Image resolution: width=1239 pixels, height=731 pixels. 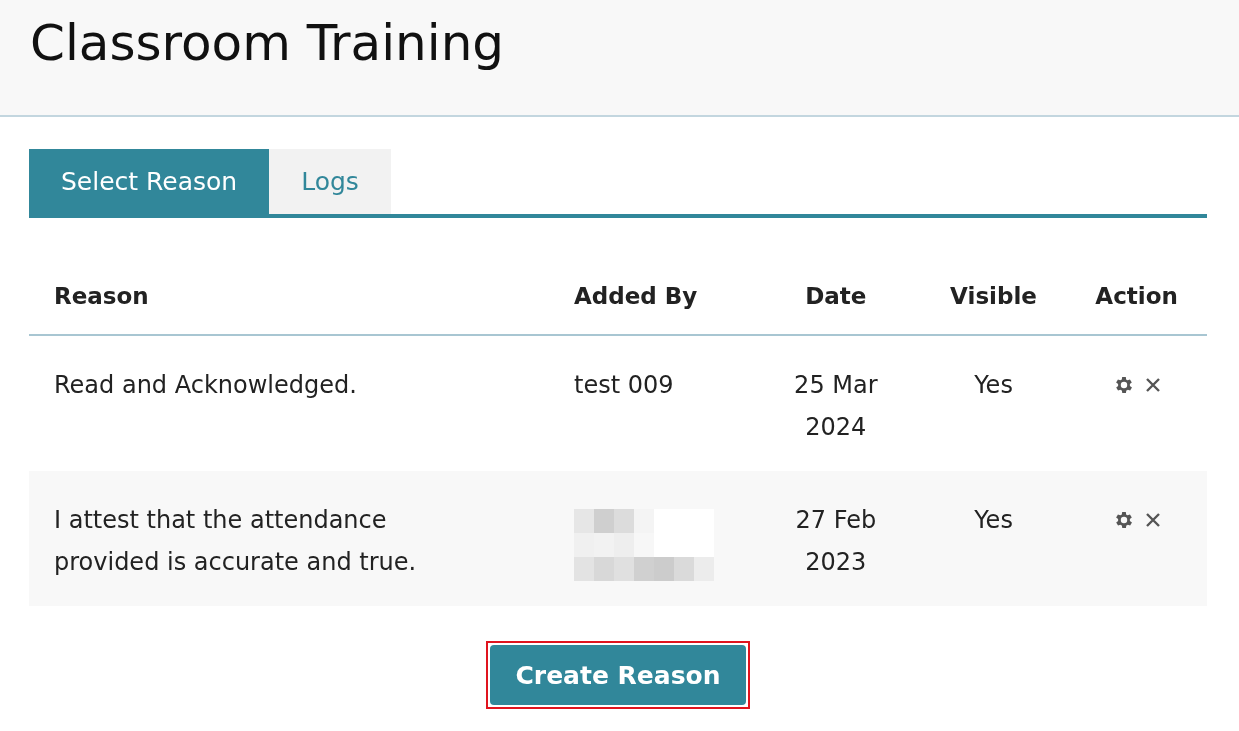 What do you see at coordinates (149, 181) in the screenshot?
I see `tab: Select Reason` at bounding box center [149, 181].